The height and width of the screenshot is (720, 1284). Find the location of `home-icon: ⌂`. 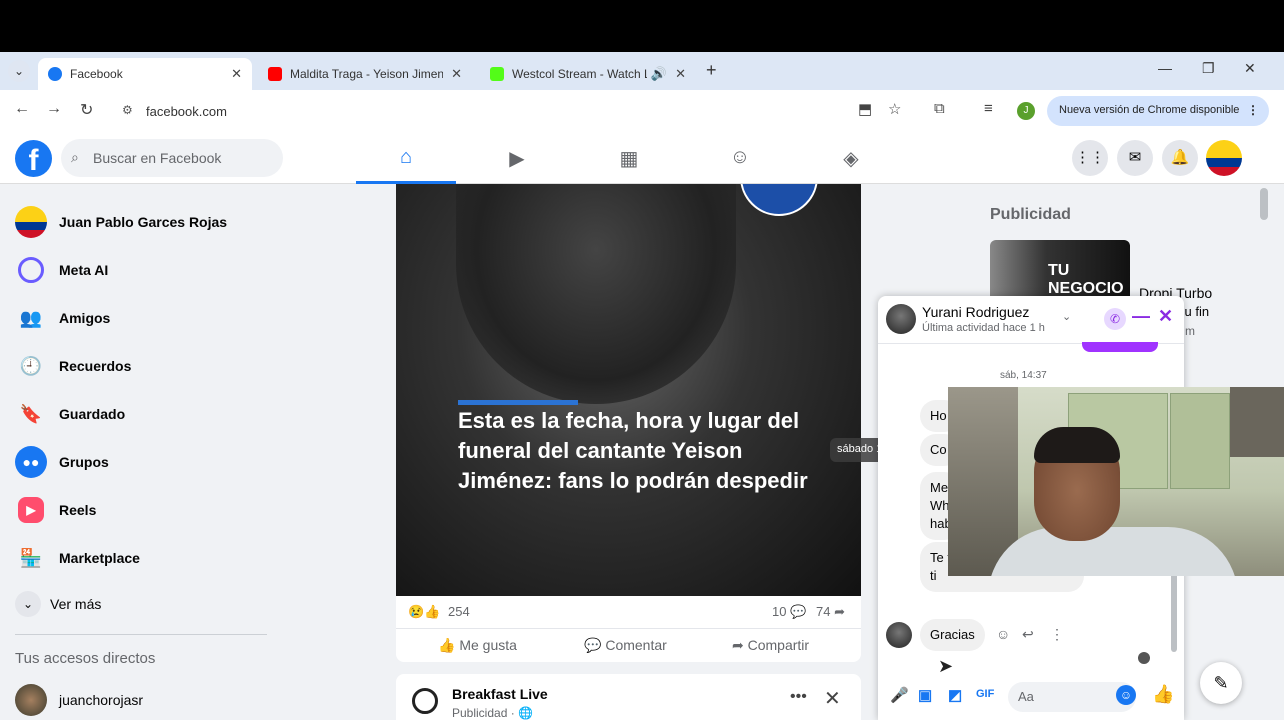

home-icon: ⌂ is located at coordinates (406, 157).